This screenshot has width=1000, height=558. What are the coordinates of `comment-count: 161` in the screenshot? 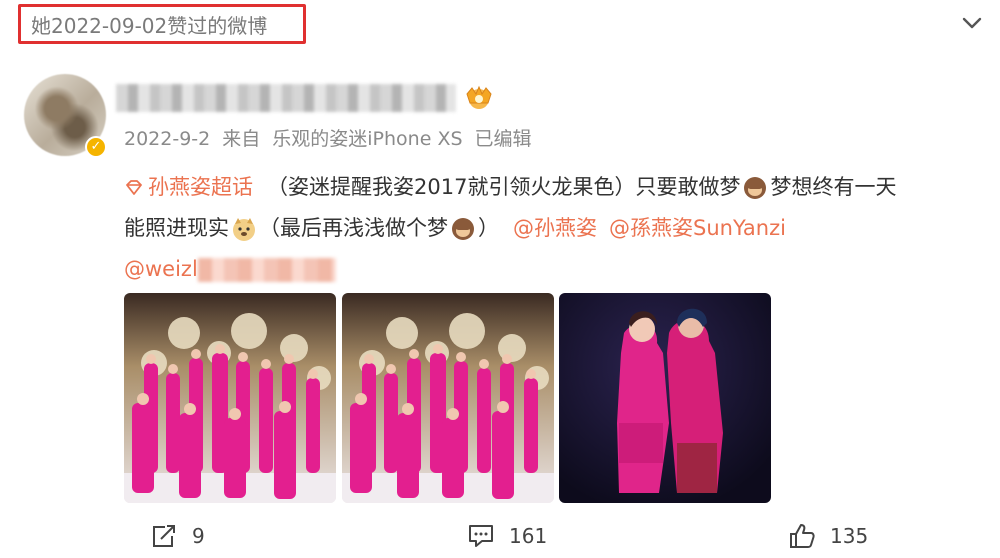 It's located at (528, 536).